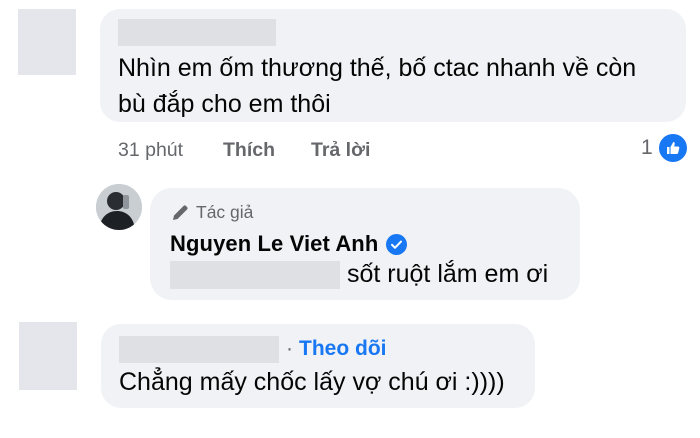 The image size is (700, 438). Describe the element at coordinates (448, 274) in the screenshot. I see `reply-text: sốt ruột lắm em ơi` at that location.